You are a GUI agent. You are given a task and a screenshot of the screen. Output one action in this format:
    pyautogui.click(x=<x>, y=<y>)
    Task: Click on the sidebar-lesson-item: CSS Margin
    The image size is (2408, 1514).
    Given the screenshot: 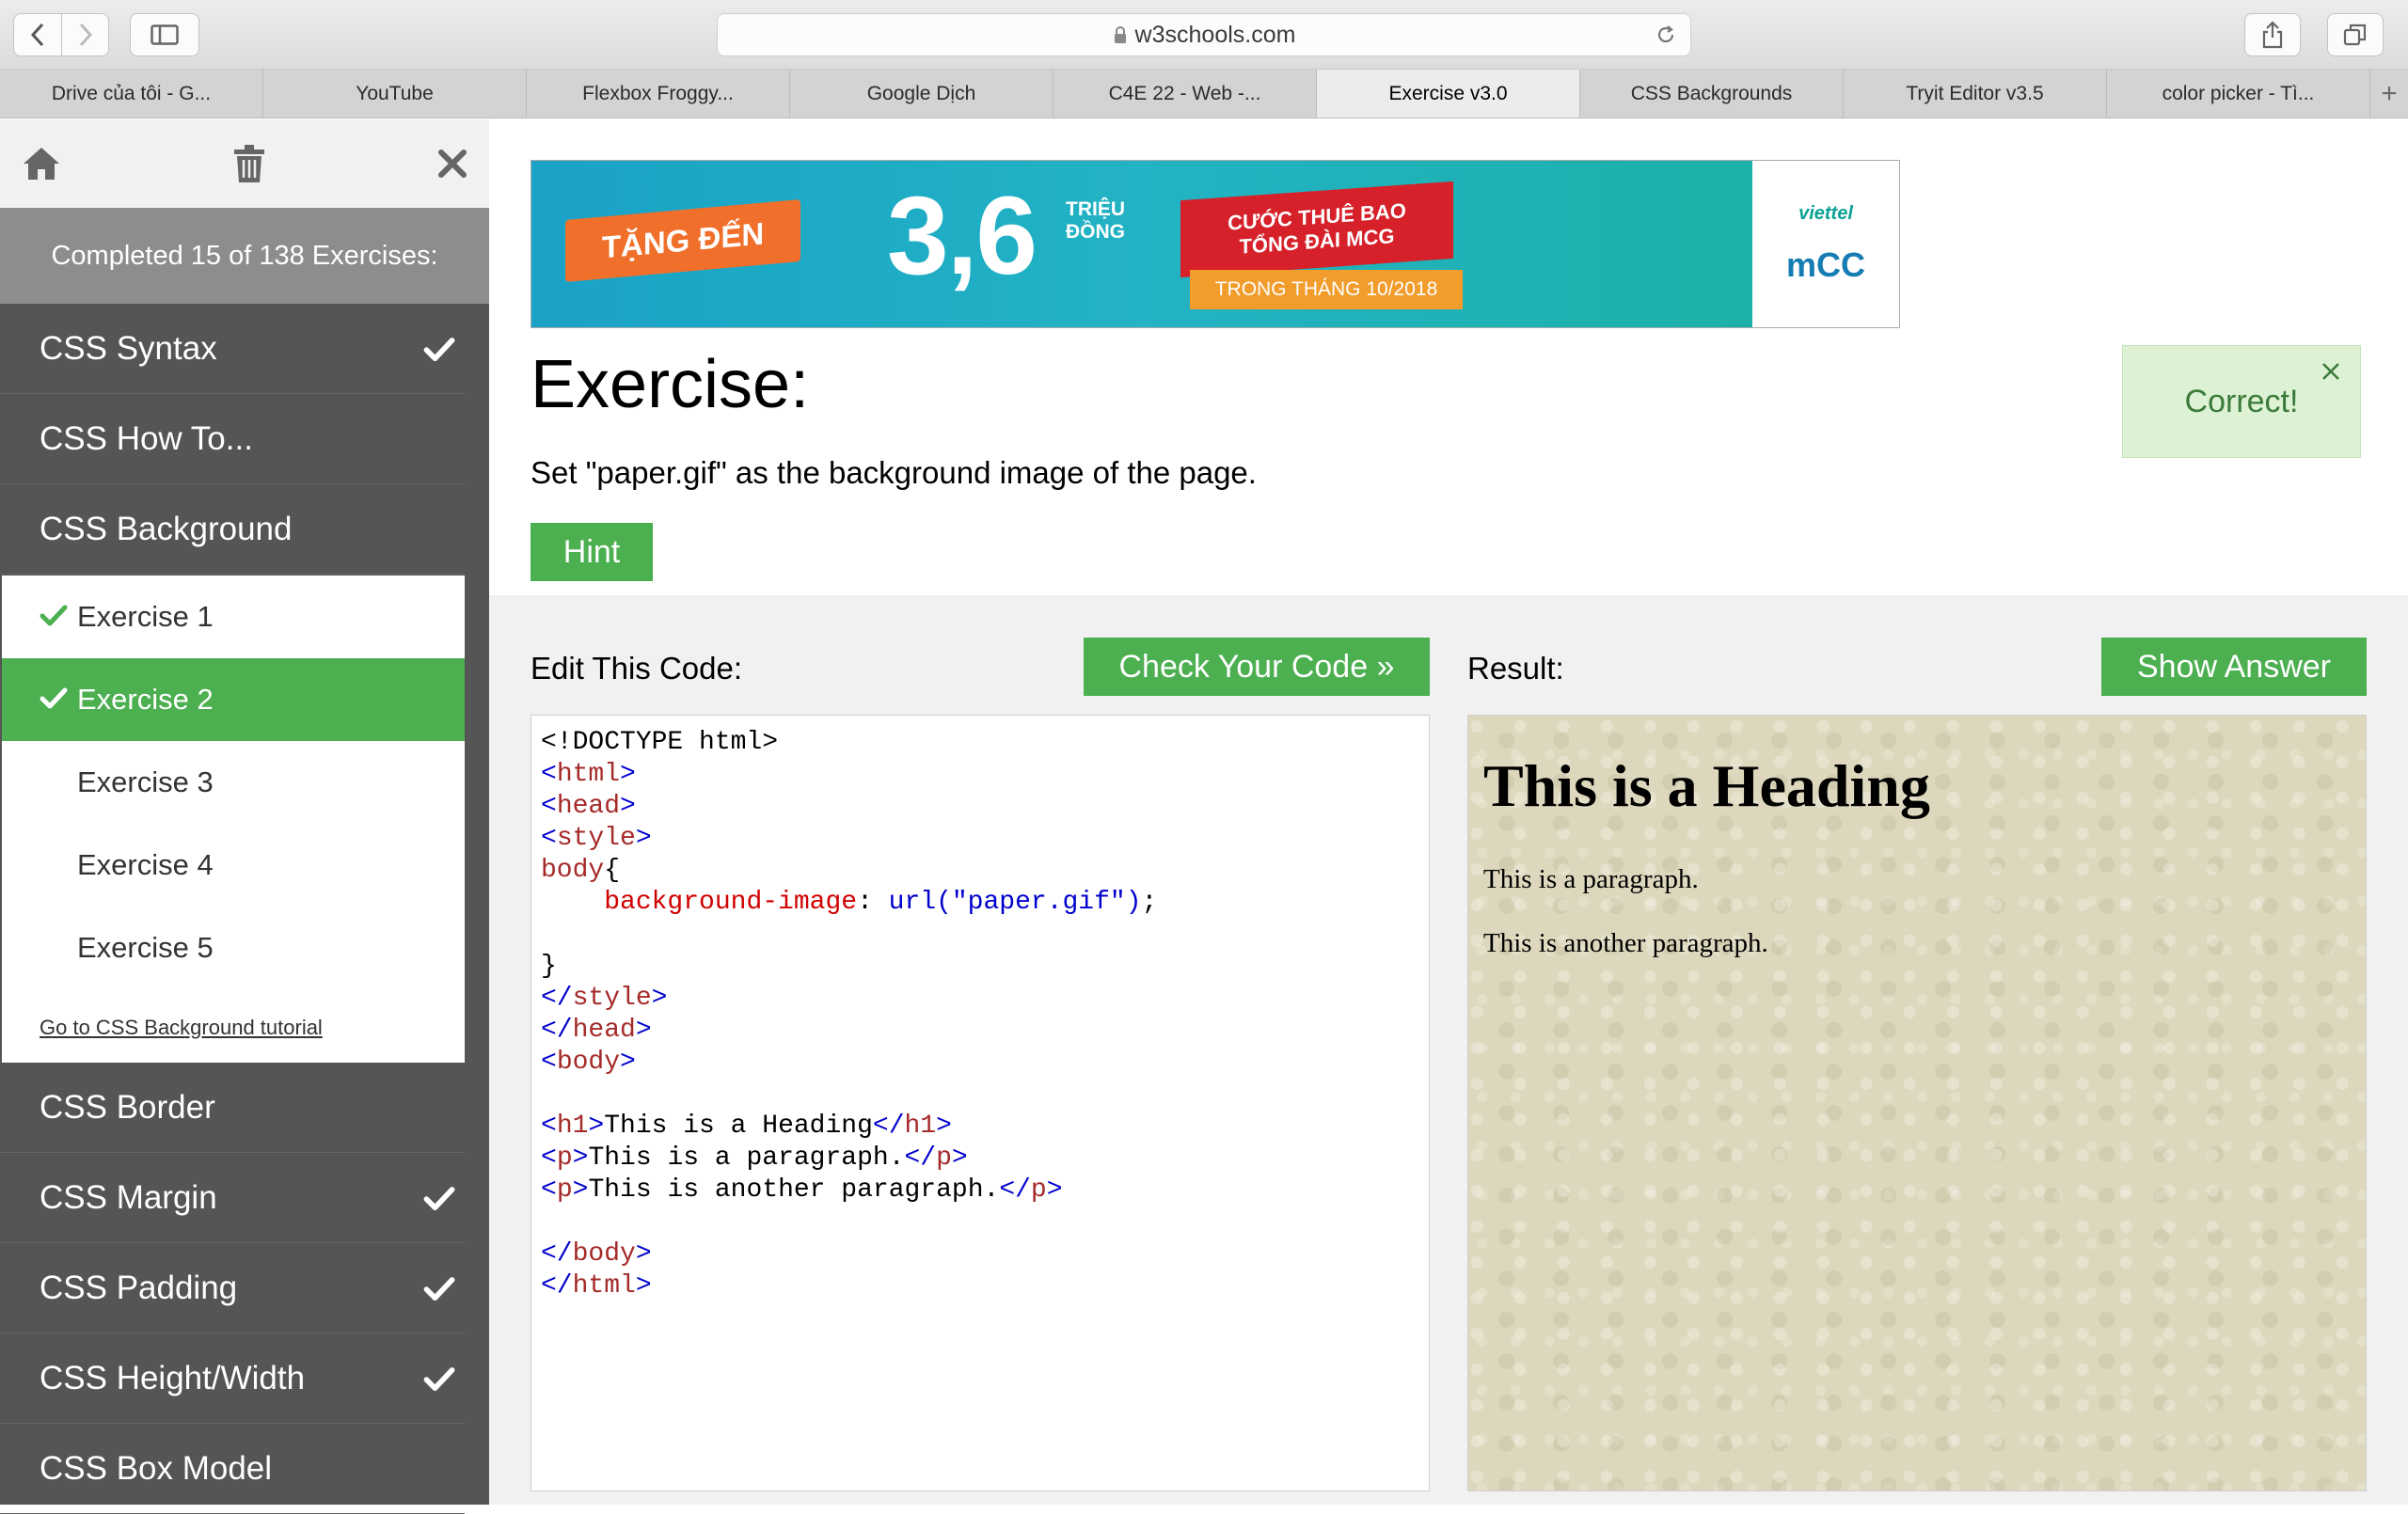 What is the action you would take?
    pyautogui.click(x=233, y=1198)
    